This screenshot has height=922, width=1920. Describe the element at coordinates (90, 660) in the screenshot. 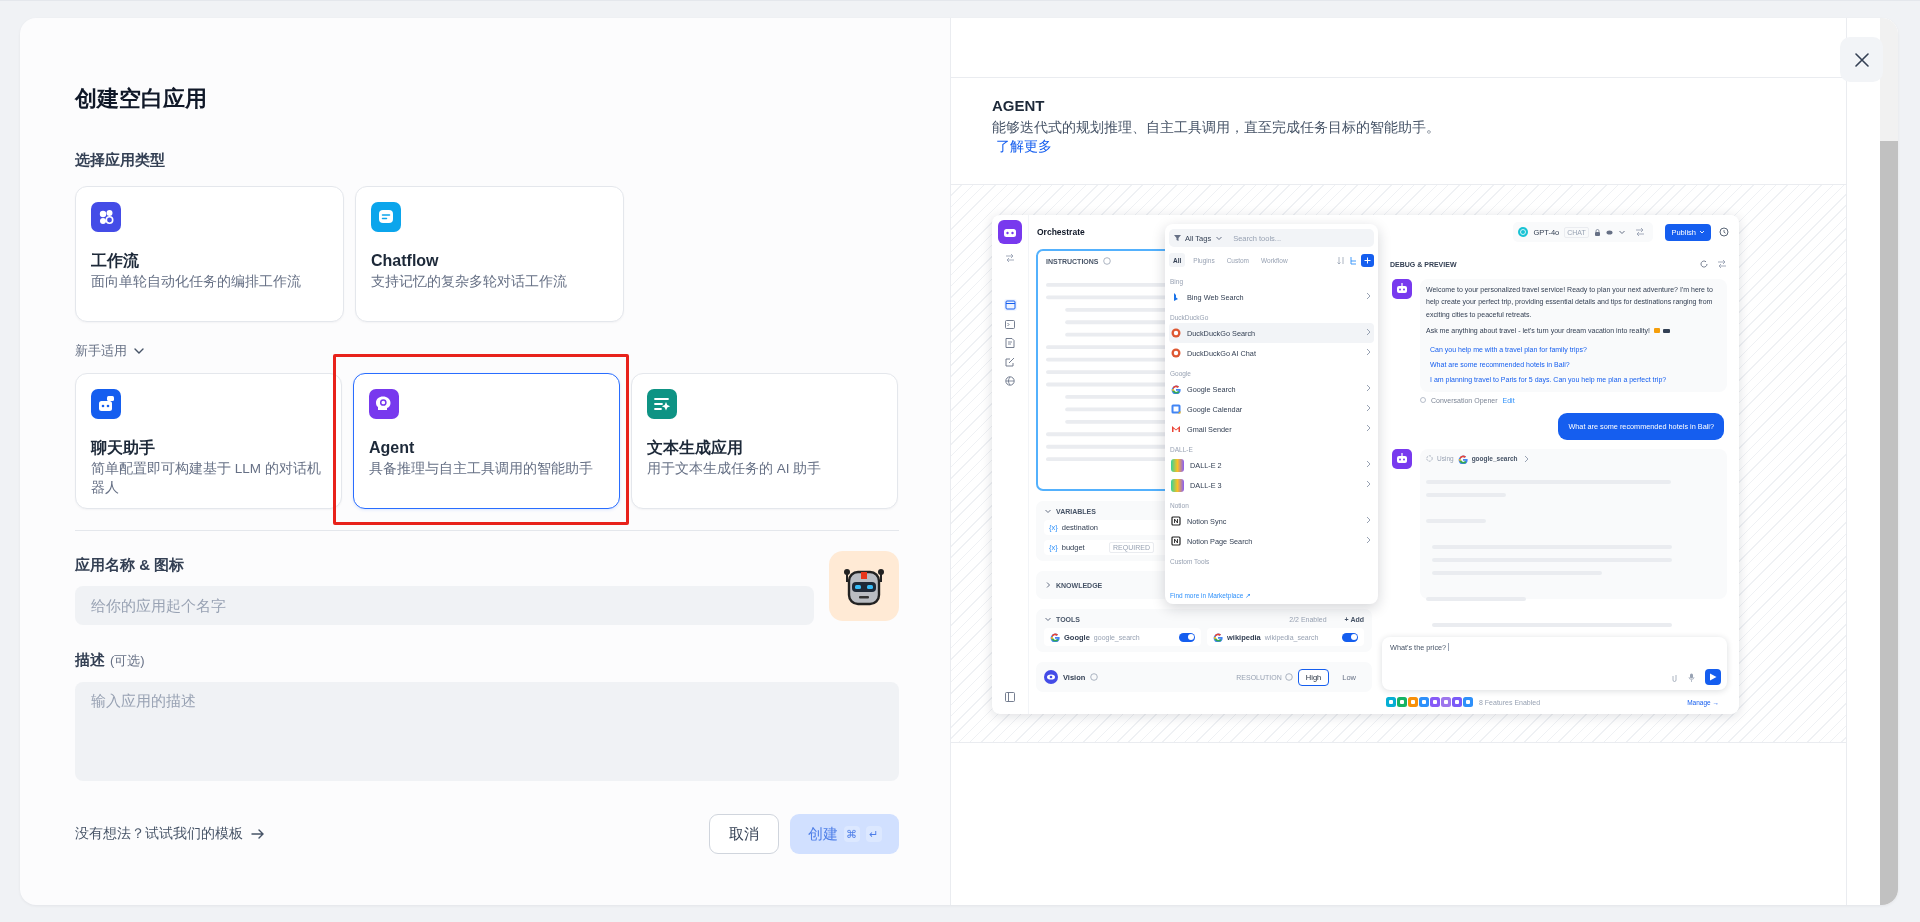

I see `field-label: 描述` at that location.